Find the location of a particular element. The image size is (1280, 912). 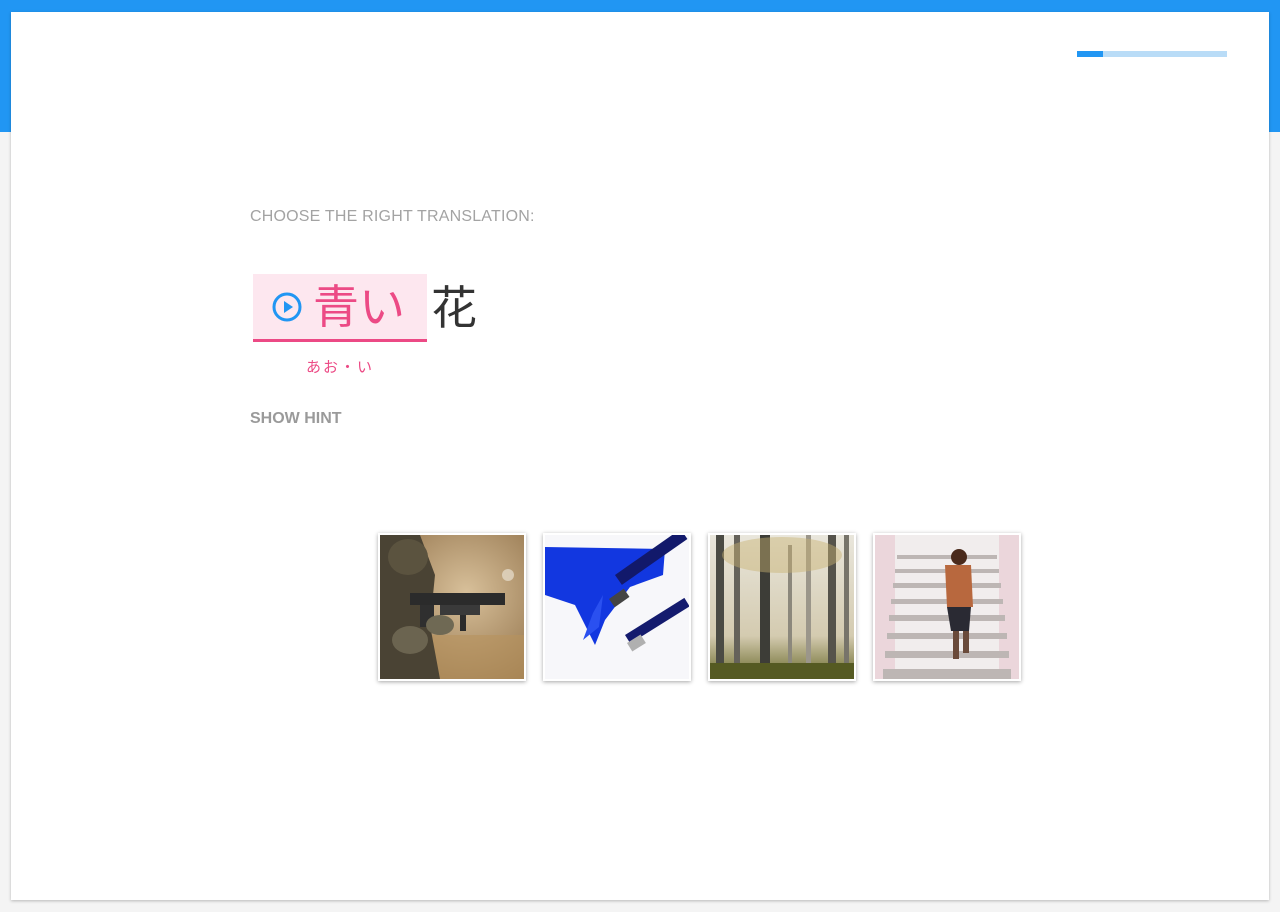

answer-option-soldier is located at coordinates (452, 607).